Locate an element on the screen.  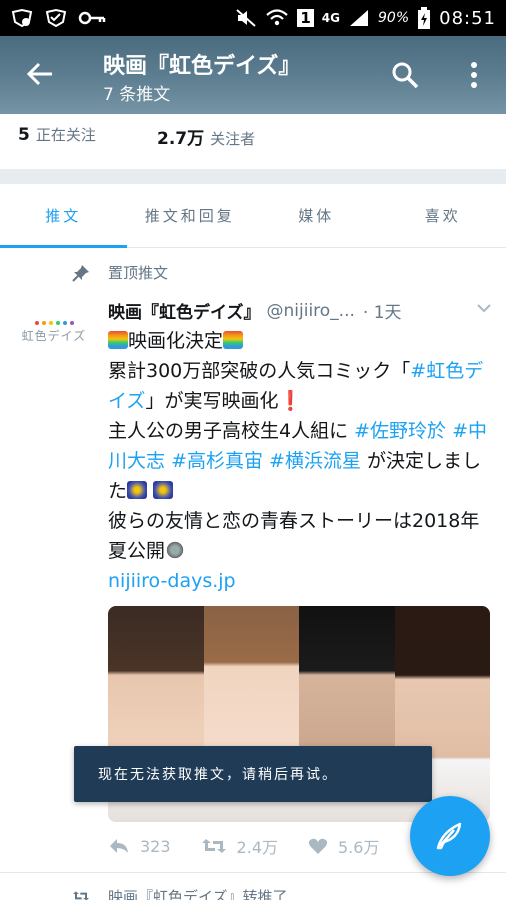
tab-tweets: 推文 is located at coordinates (63, 216).